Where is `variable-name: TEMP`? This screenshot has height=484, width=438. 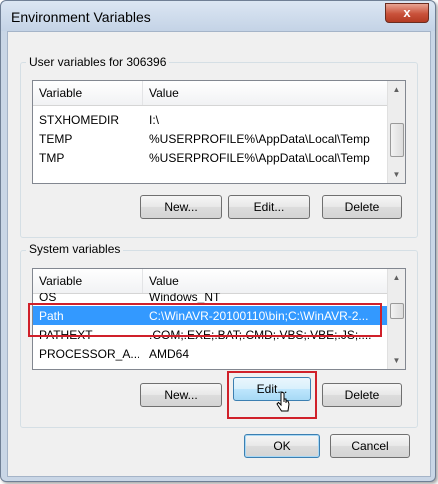
variable-name: TEMP is located at coordinates (56, 139).